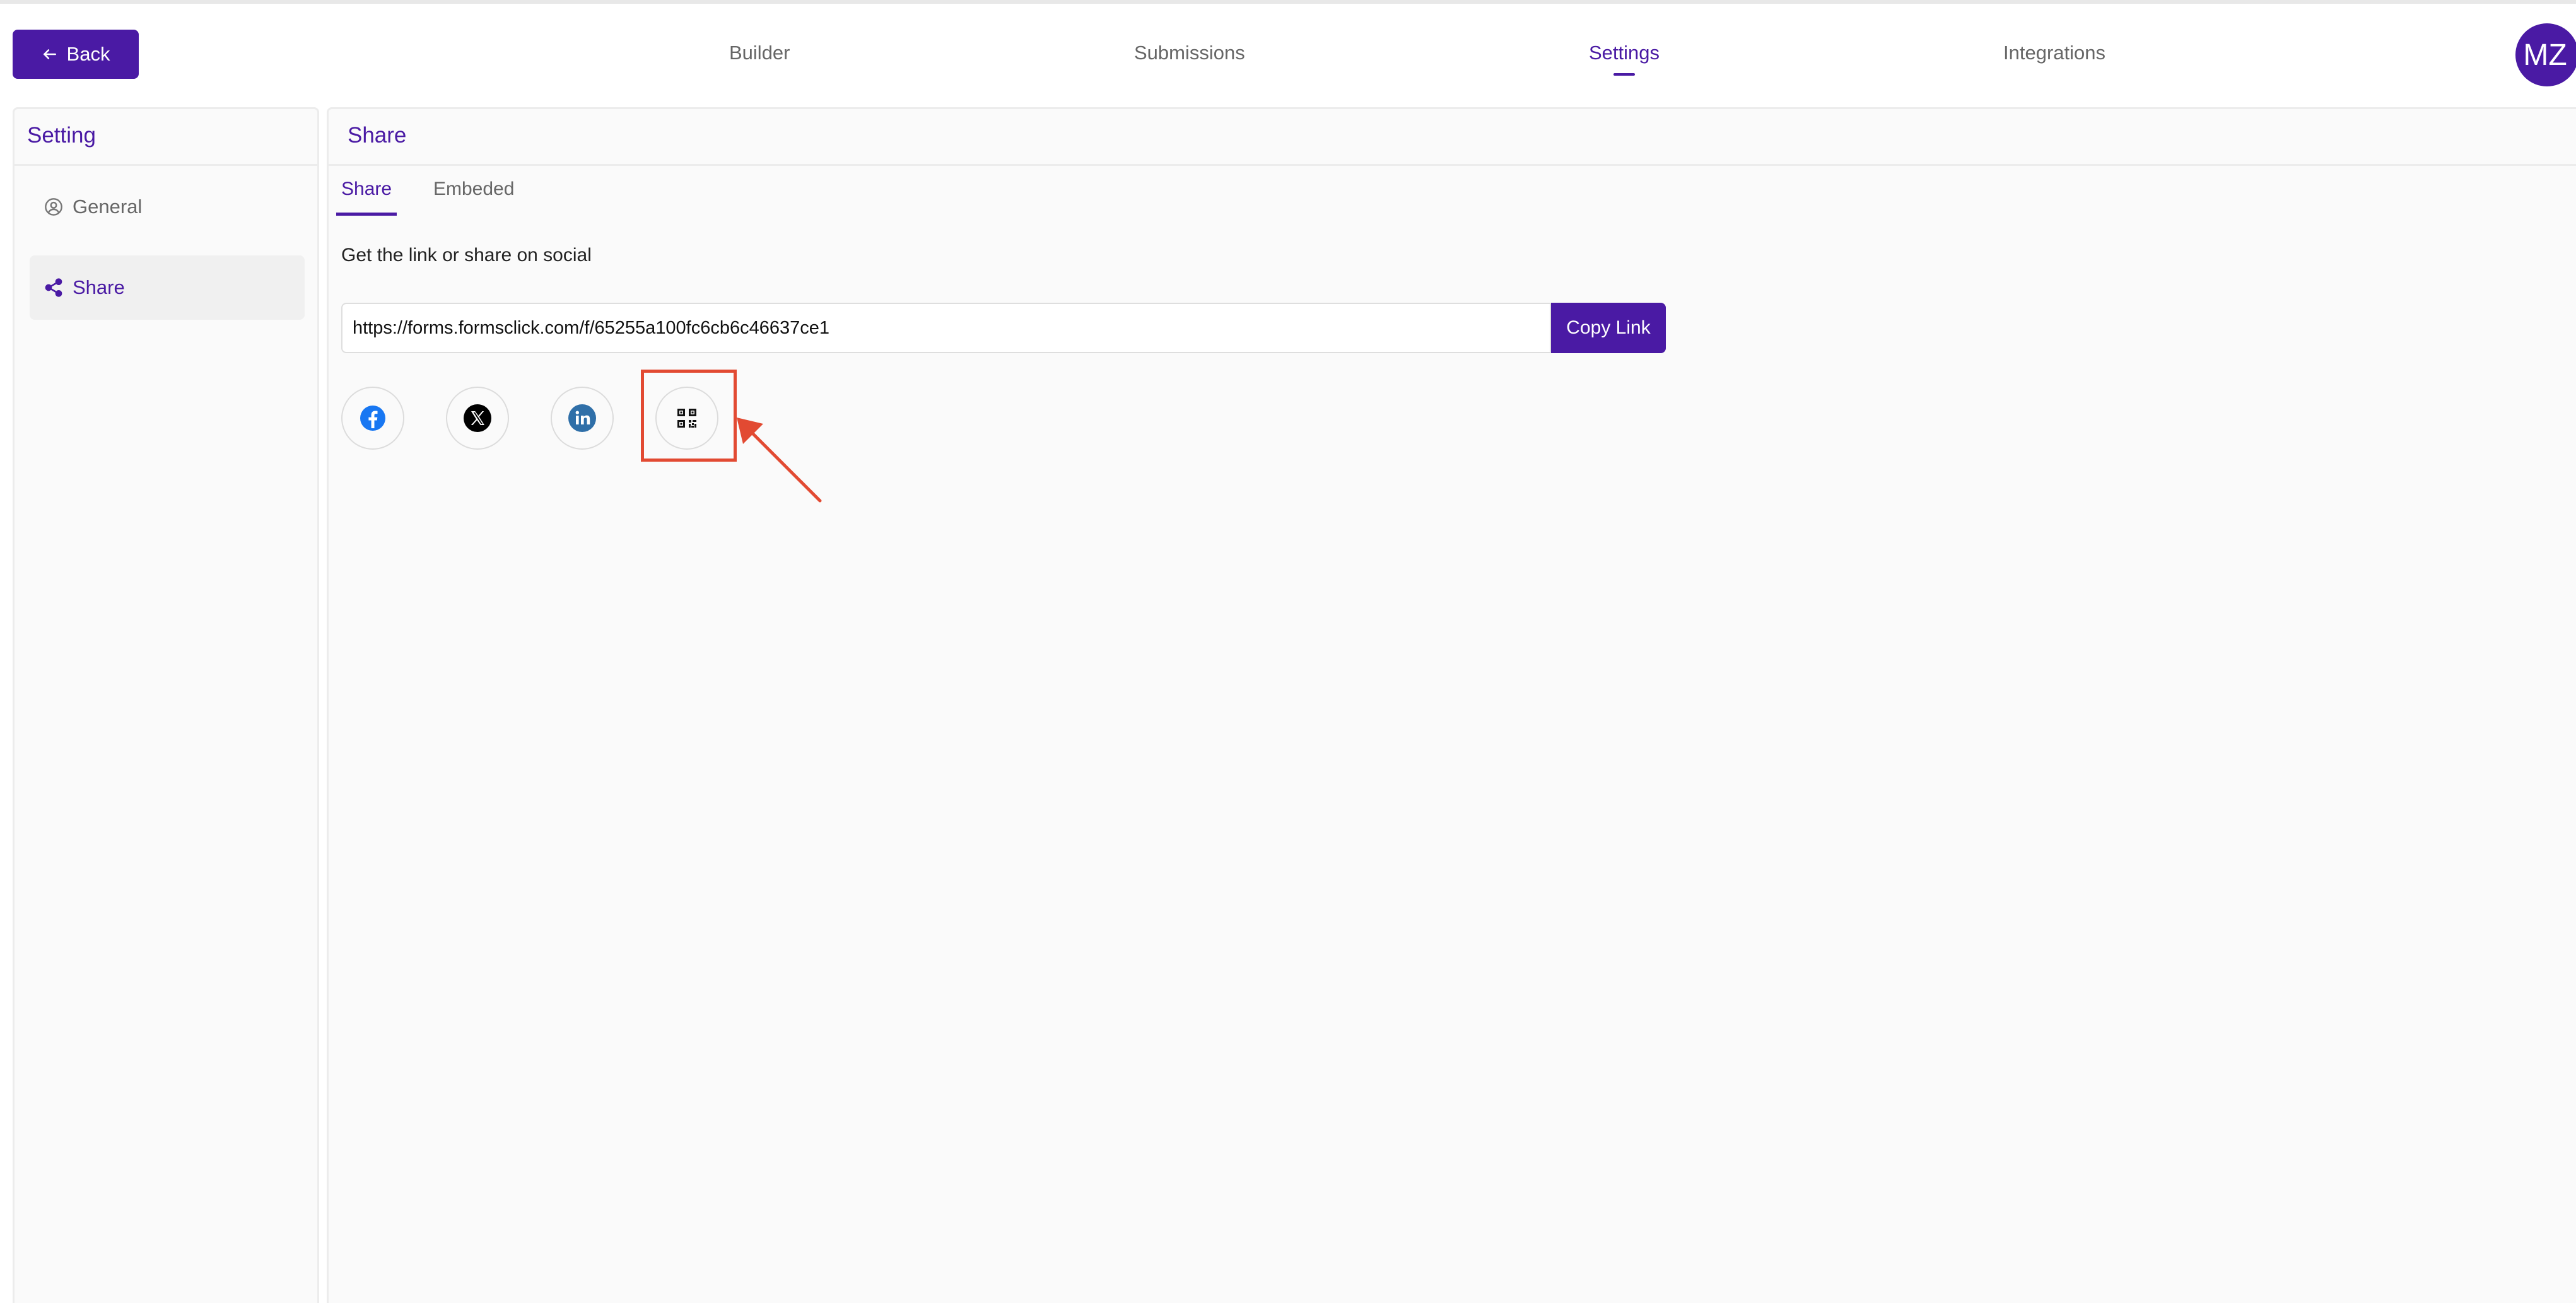  I want to click on nav-active-indicator, so click(1624, 74).